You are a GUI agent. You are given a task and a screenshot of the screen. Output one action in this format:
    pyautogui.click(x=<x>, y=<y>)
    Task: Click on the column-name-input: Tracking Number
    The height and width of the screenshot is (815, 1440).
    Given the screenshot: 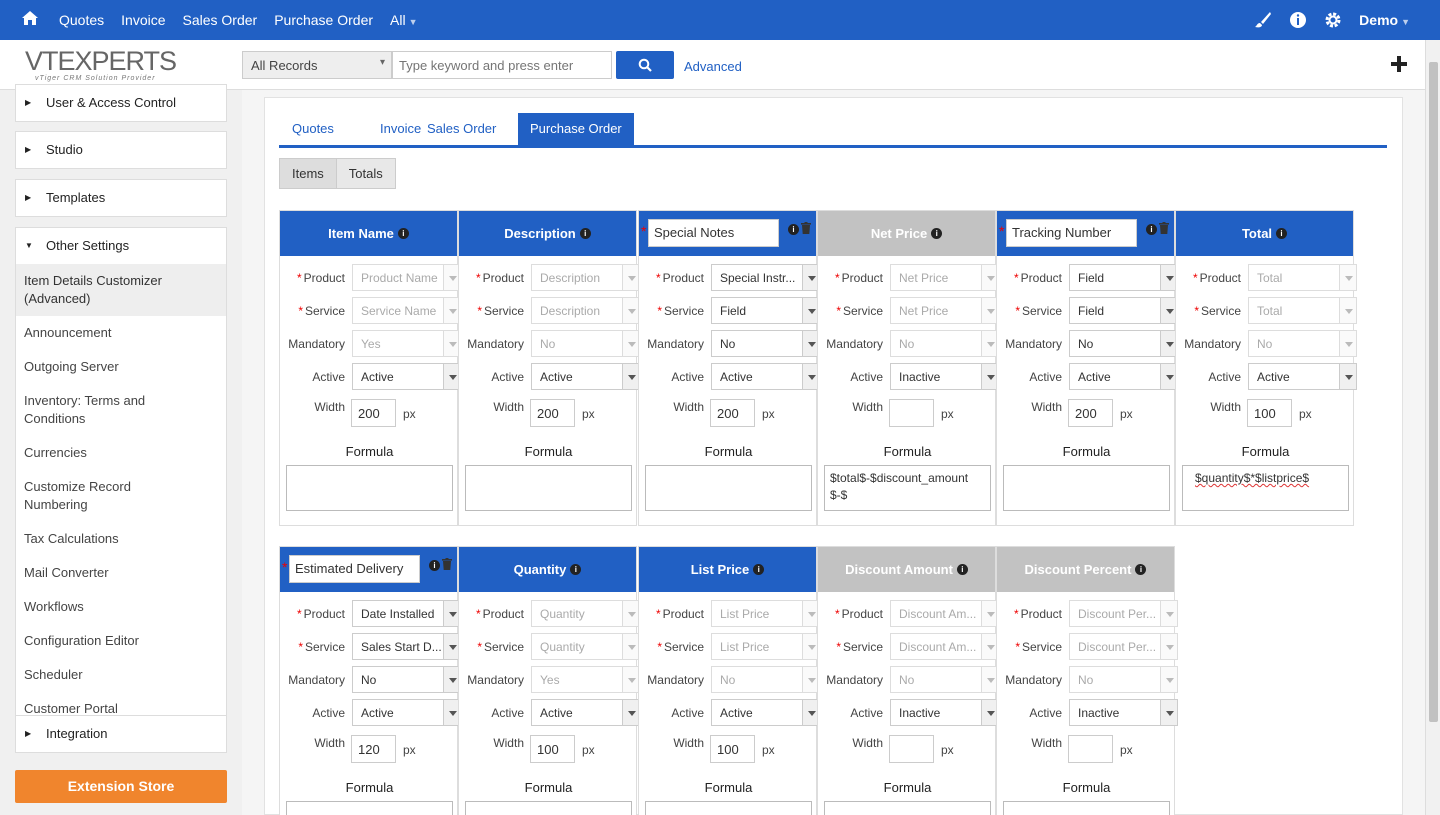 What is the action you would take?
    pyautogui.click(x=1071, y=233)
    